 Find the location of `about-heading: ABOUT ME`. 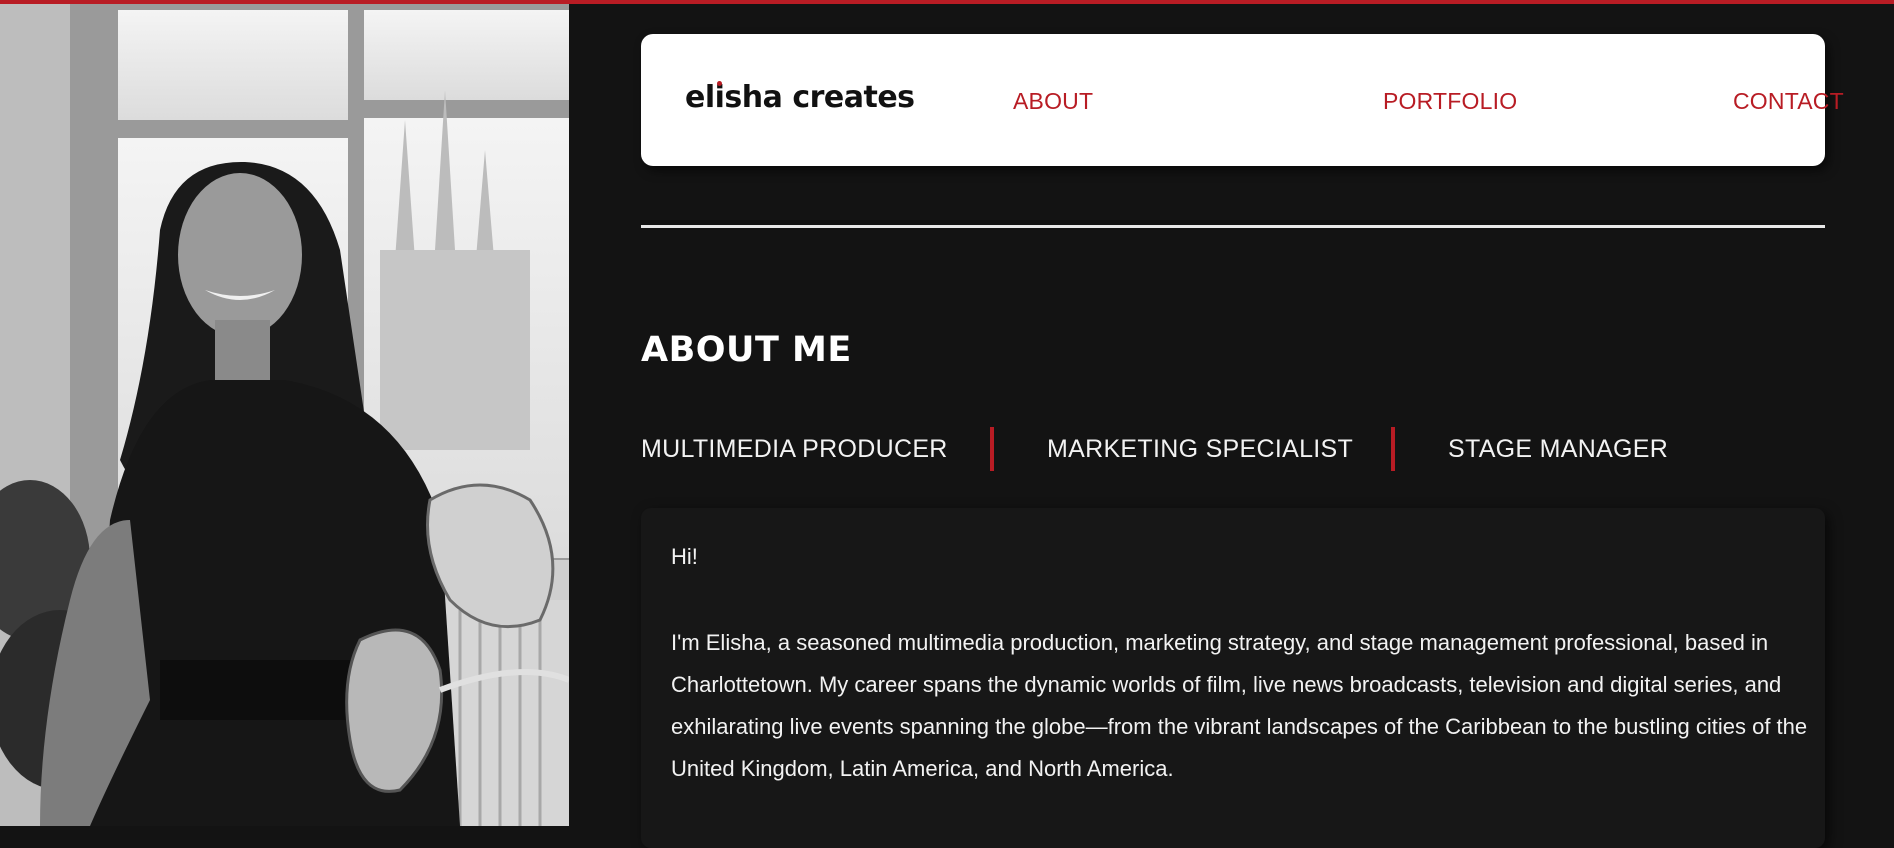

about-heading: ABOUT ME is located at coordinates (746, 350).